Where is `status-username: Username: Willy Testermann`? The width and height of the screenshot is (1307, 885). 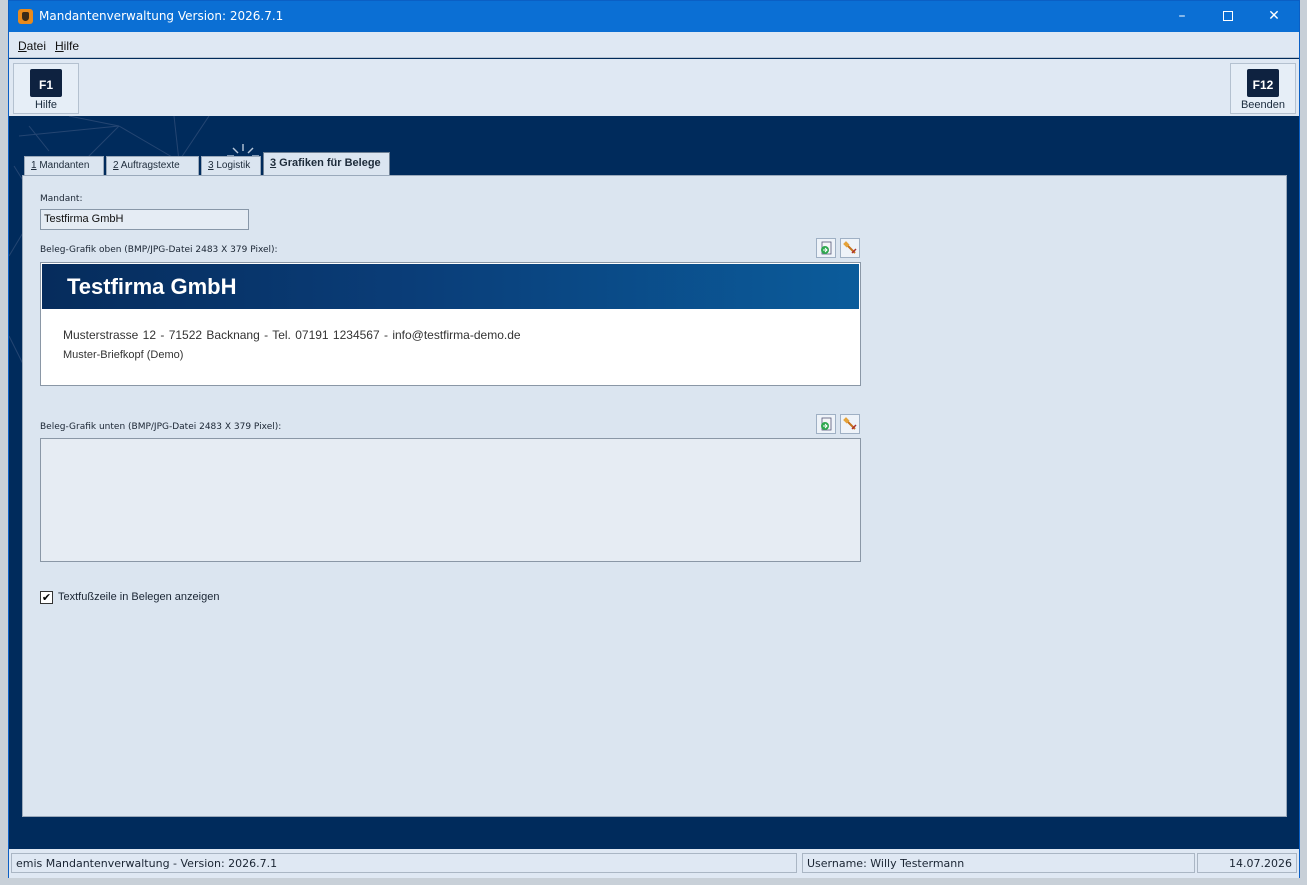 status-username: Username: Willy Testermann is located at coordinates (998, 863).